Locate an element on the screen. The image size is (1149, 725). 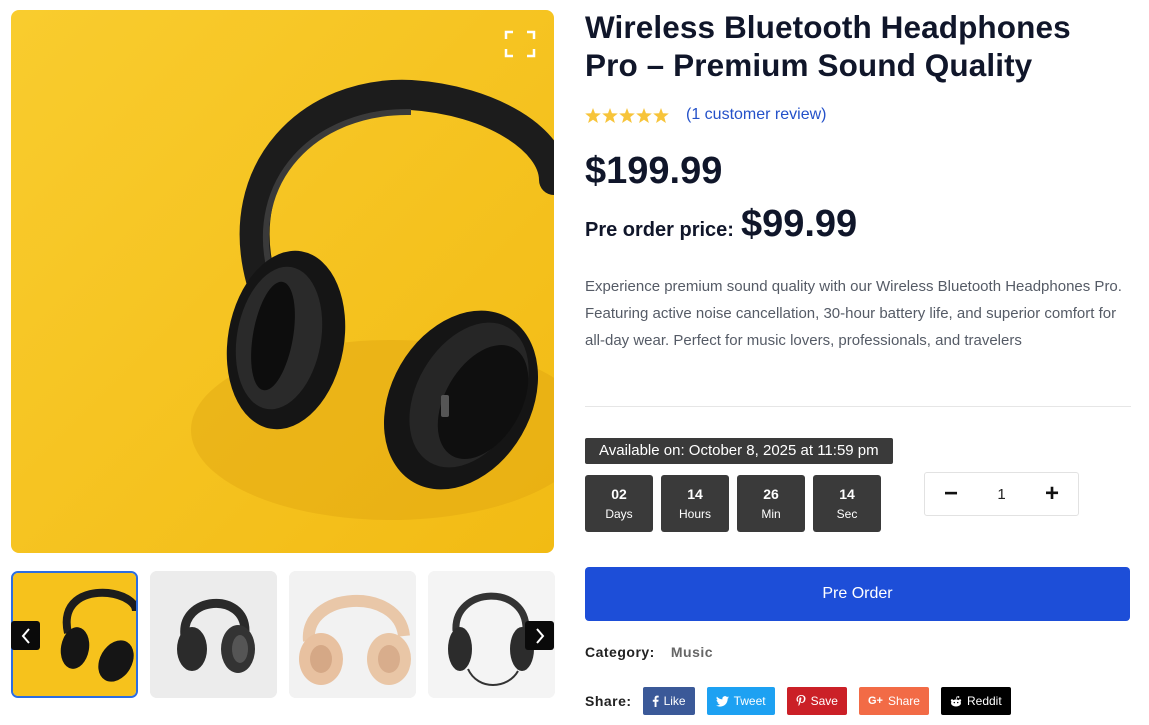
facebook-like-button: Like is located at coordinates (668, 701).